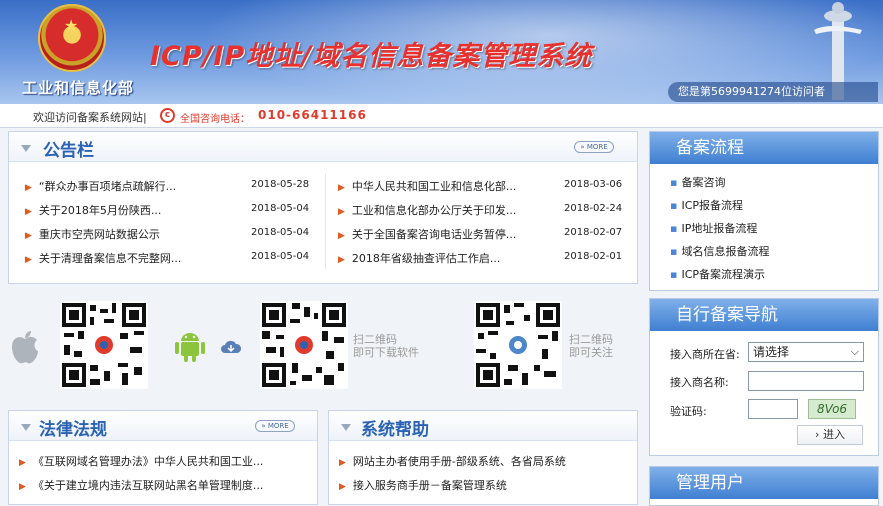  What do you see at coordinates (832, 409) in the screenshot?
I see `captcha-image: 8Vo6` at bounding box center [832, 409].